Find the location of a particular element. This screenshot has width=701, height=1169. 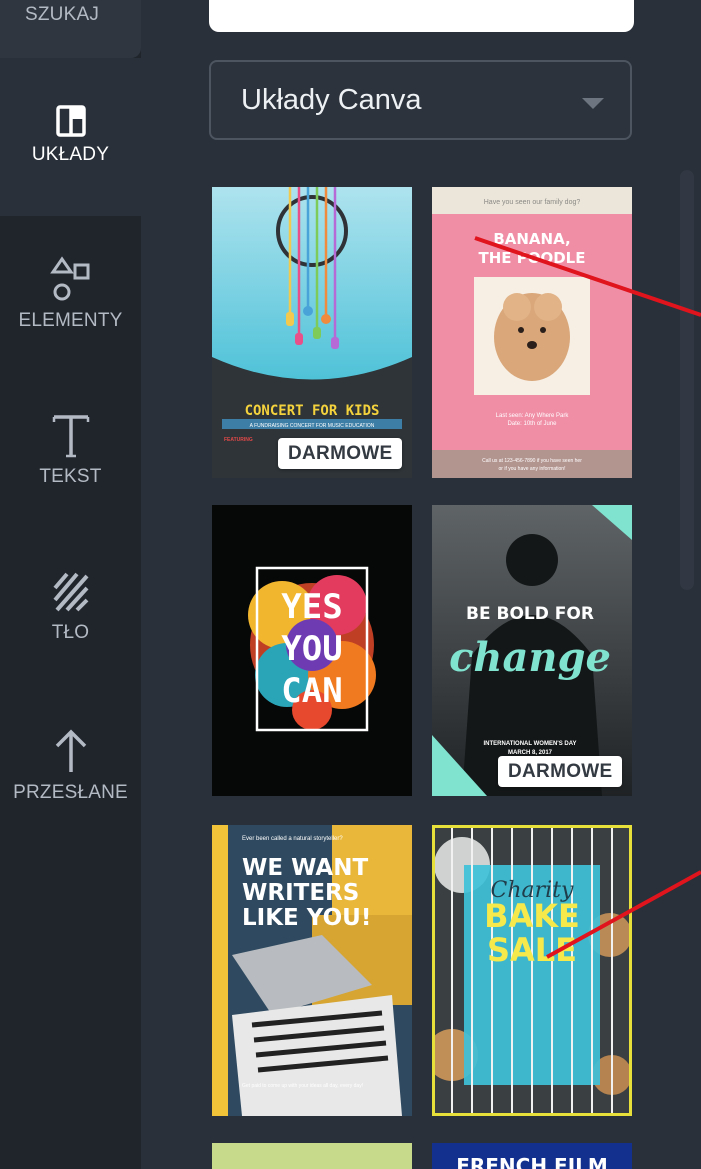

nav-layouts-label: UKŁADY is located at coordinates (70, 154).